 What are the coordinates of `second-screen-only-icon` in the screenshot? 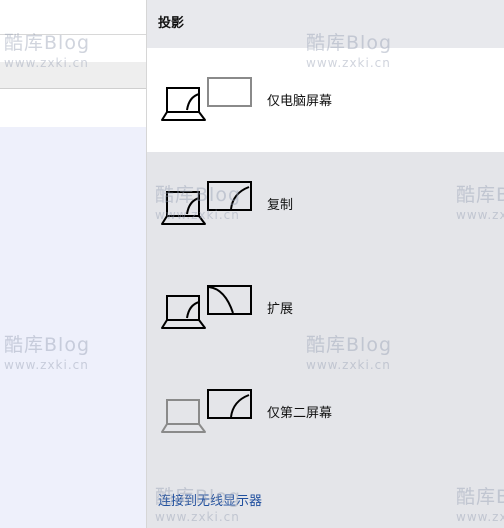 It's located at (206, 411).